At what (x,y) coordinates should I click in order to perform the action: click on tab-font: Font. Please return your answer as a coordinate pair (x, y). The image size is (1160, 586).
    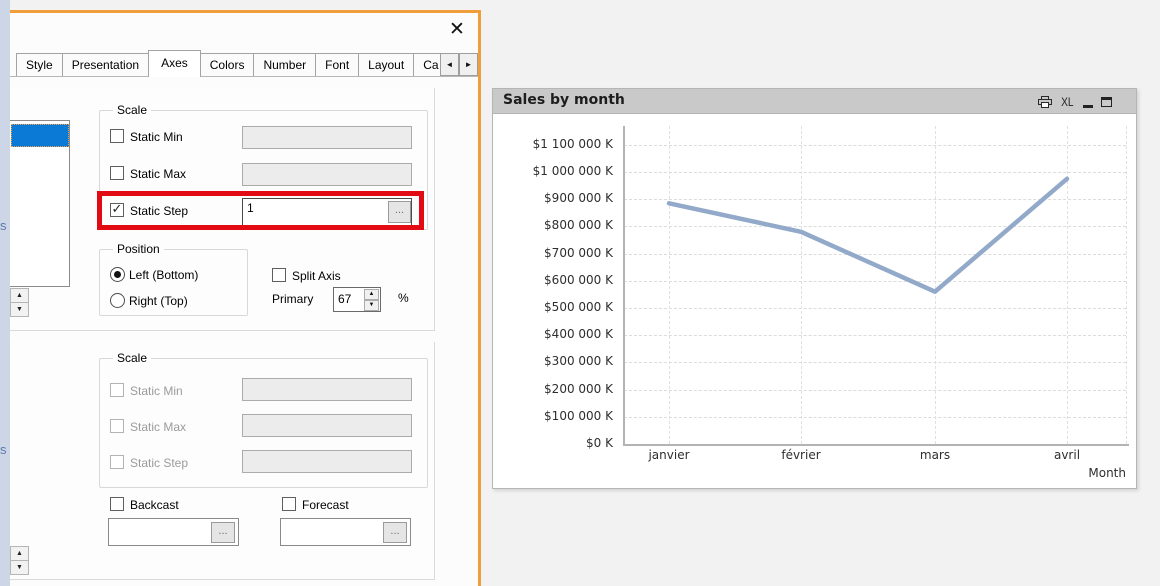
    Looking at the image, I should click on (337, 65).